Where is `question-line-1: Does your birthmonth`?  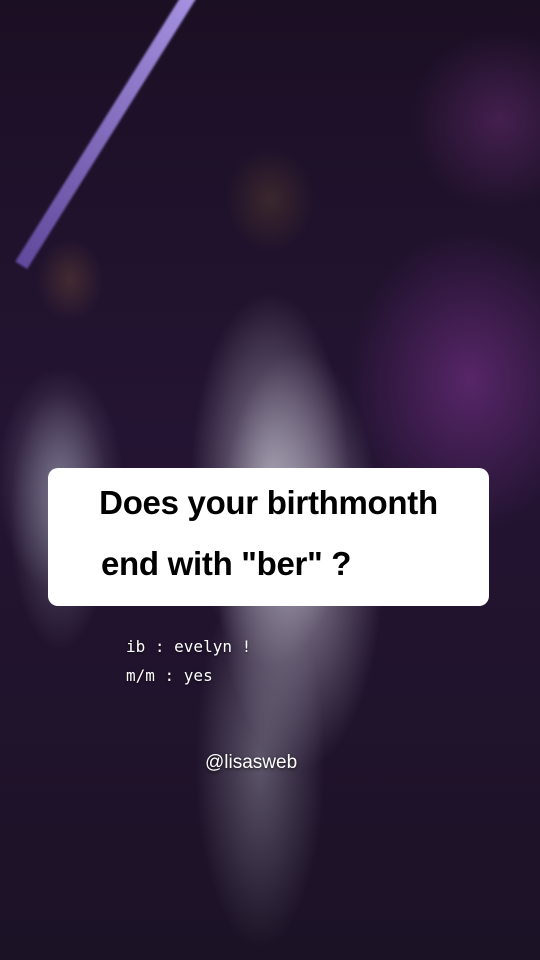
question-line-1: Does your birthmonth is located at coordinates (268, 502).